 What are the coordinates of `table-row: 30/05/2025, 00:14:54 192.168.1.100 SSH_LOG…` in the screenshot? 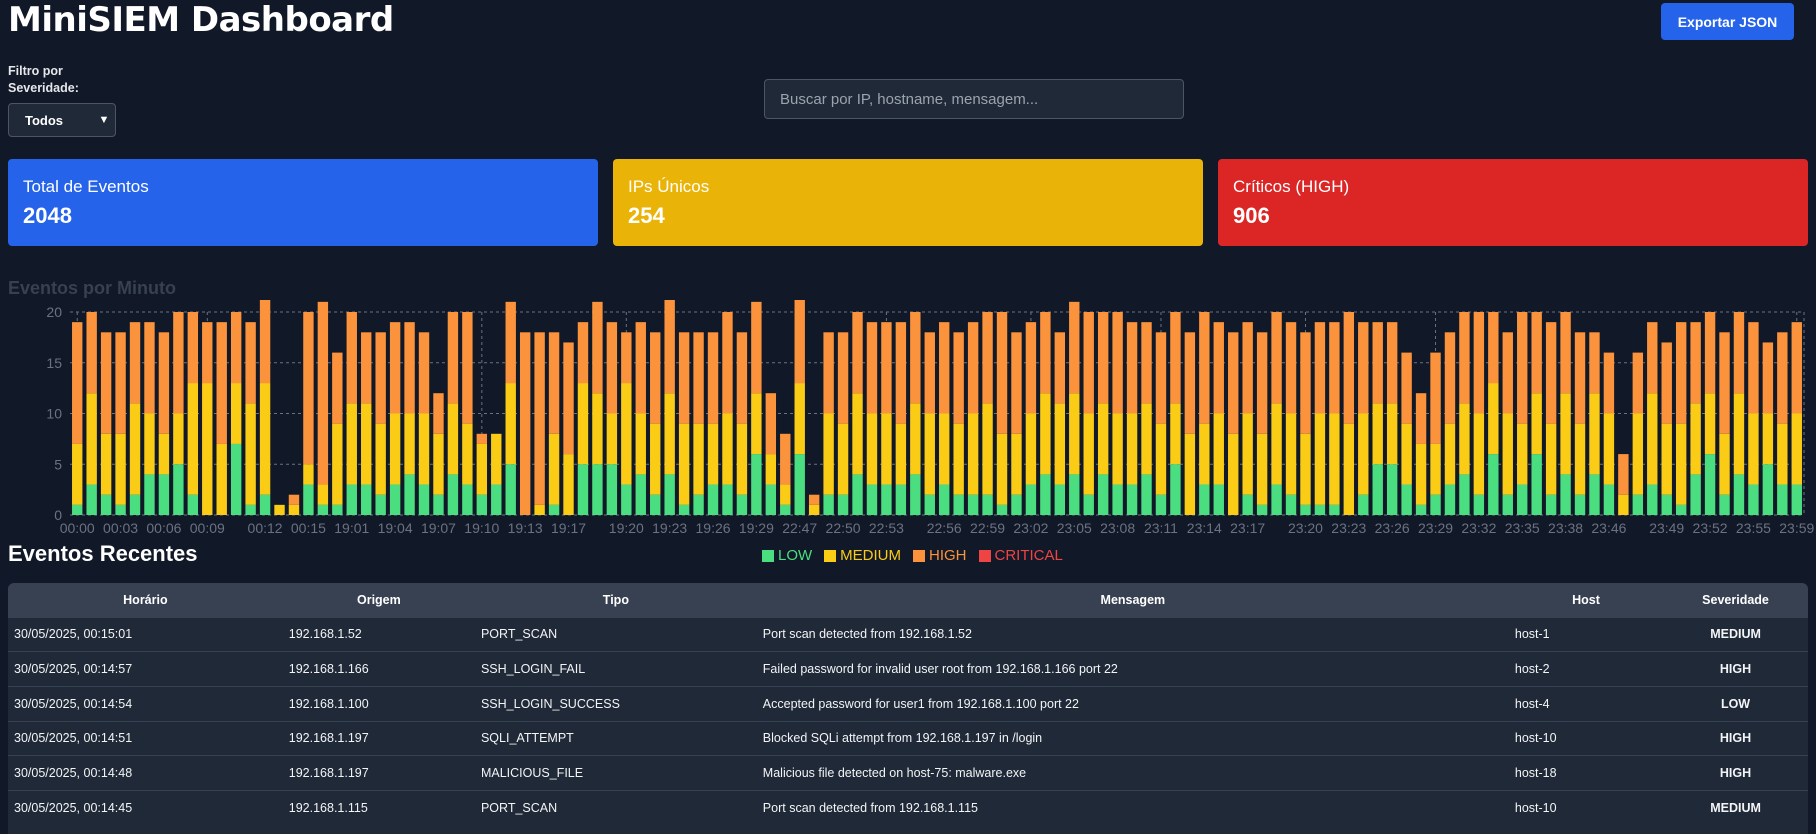 It's located at (908, 703).